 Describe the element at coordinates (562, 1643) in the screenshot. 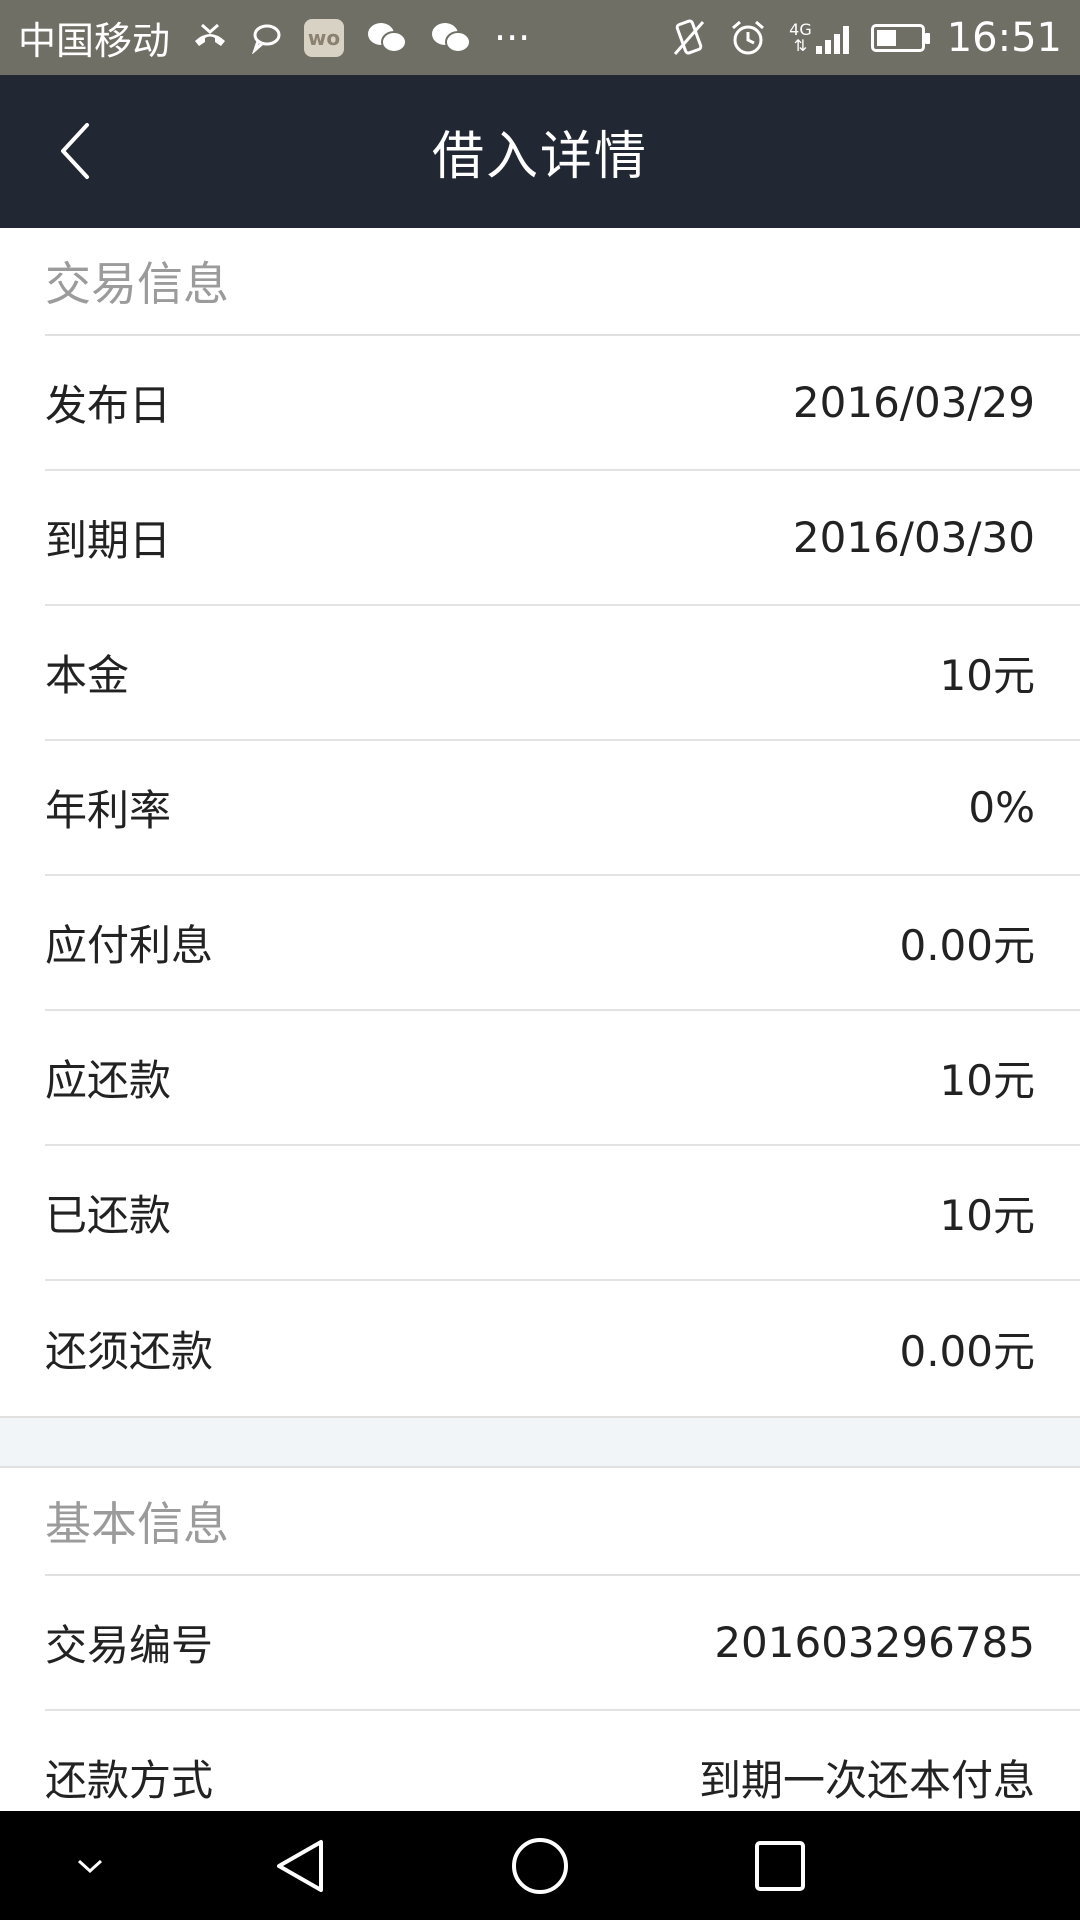

I see `row-transaction-number: 交易编号 201603296785` at that location.